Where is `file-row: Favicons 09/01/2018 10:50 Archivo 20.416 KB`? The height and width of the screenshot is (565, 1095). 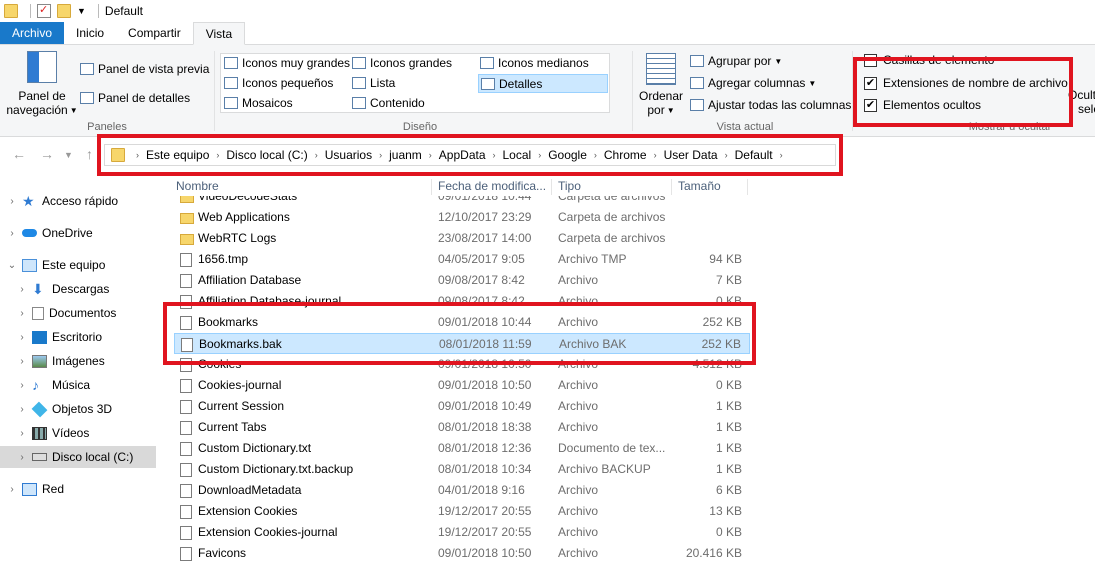 file-row: Favicons 09/01/2018 10:50 Archivo 20.416 KB is located at coordinates (462, 553).